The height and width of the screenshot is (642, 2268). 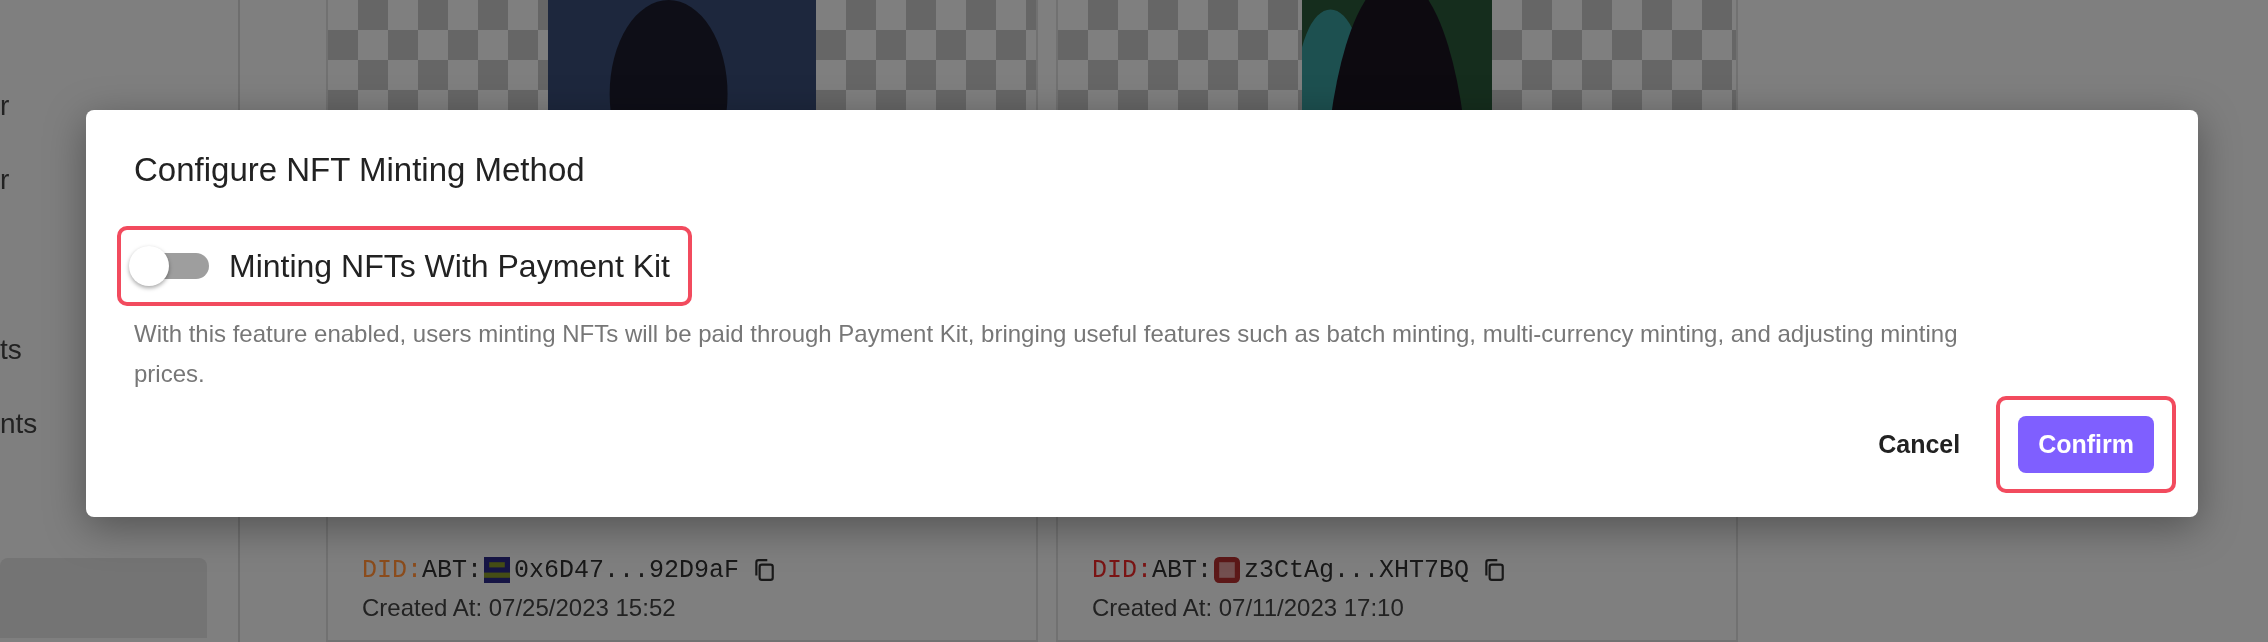 What do you see at coordinates (1357, 570) in the screenshot?
I see `did-address: z3CtAg...XHT7BQ` at bounding box center [1357, 570].